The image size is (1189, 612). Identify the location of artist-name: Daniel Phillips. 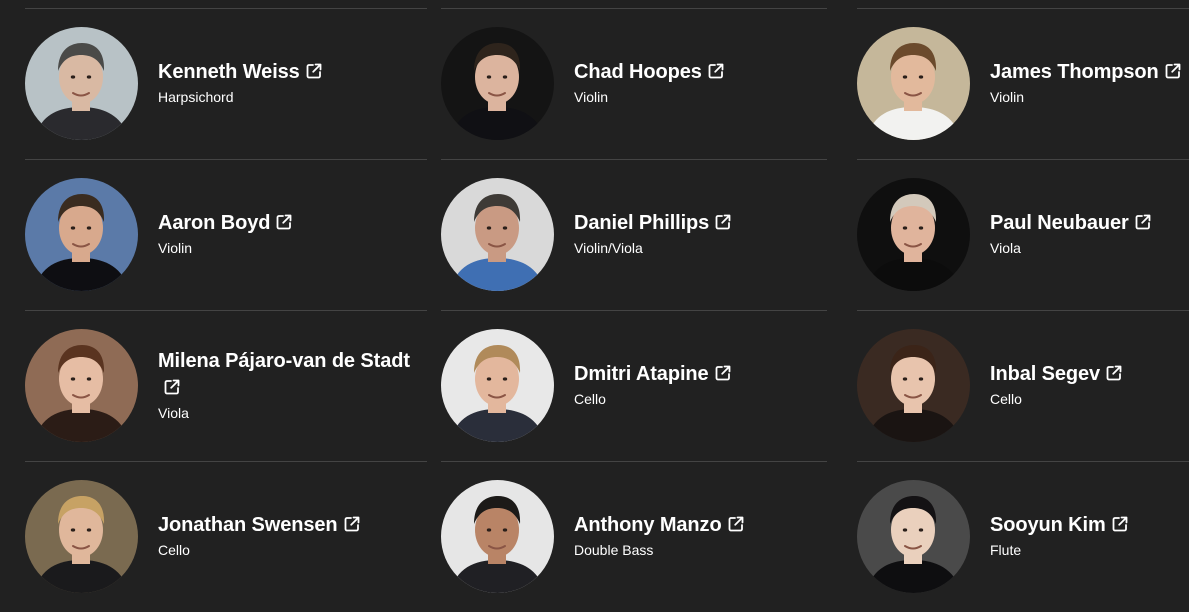
(641, 223).